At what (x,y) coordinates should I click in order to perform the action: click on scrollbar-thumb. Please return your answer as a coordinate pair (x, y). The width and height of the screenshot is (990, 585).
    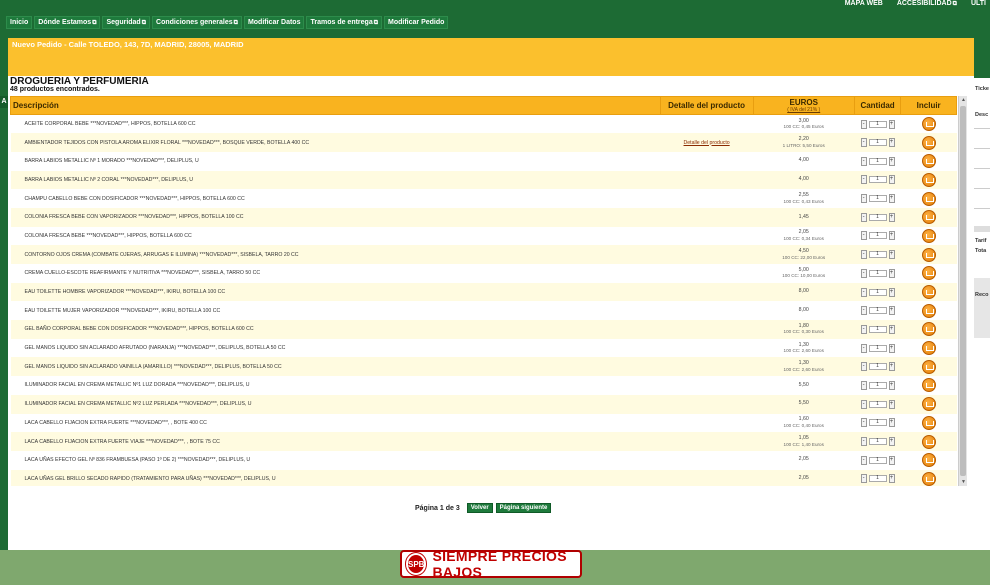
    Looking at the image, I should click on (963, 291).